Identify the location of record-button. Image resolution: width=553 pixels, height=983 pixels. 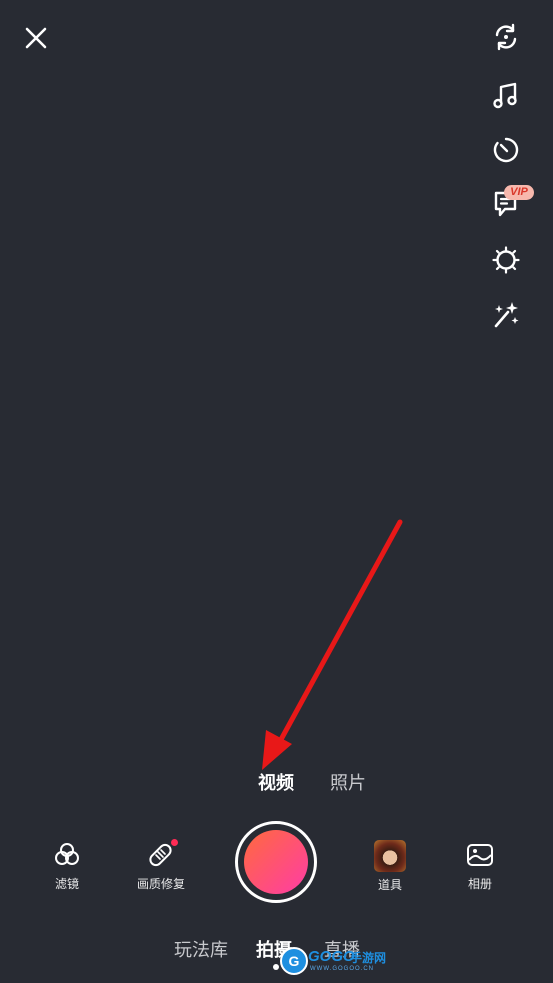
(276, 862).